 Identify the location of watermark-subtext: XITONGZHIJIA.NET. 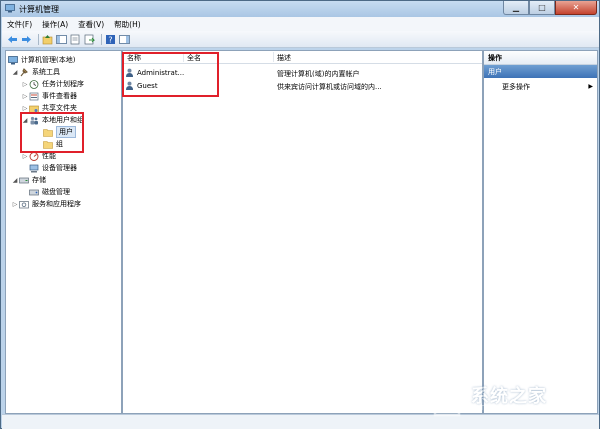
(511, 408).